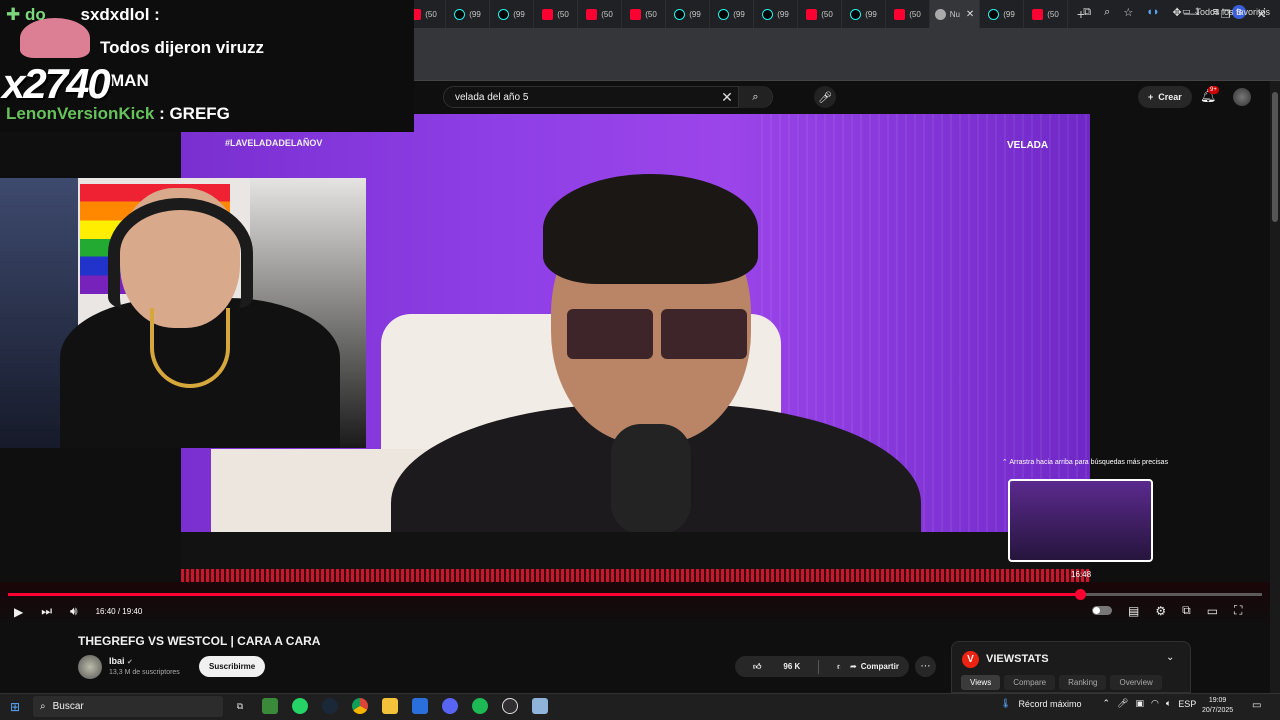  Describe the element at coordinates (1187, 704) in the screenshot. I see `language-indicator: ESP` at that location.